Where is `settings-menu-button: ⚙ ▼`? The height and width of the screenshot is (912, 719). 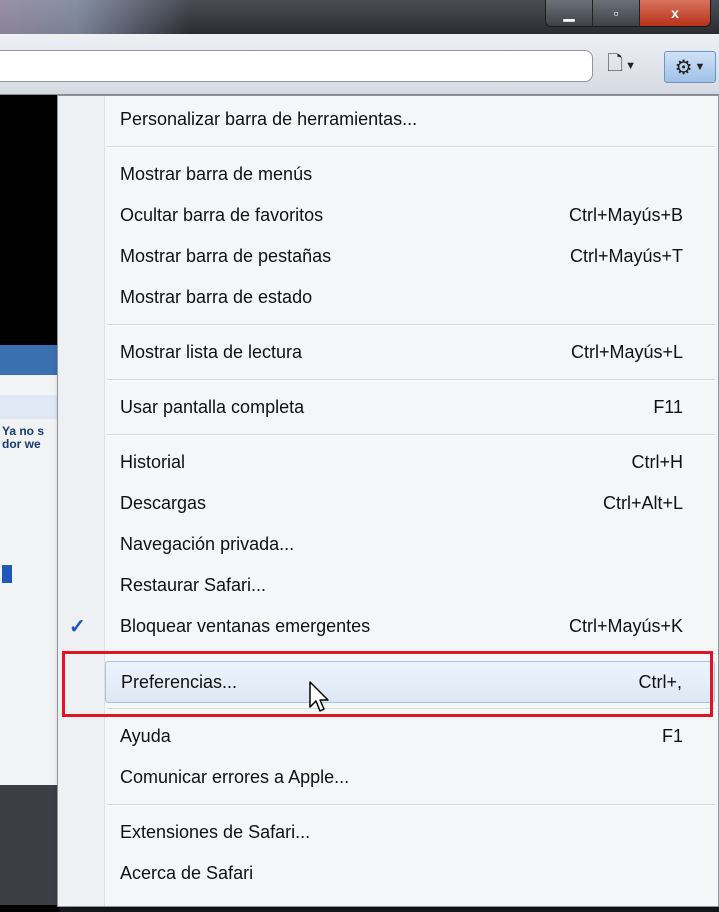 settings-menu-button: ⚙ ▼ is located at coordinates (690, 67).